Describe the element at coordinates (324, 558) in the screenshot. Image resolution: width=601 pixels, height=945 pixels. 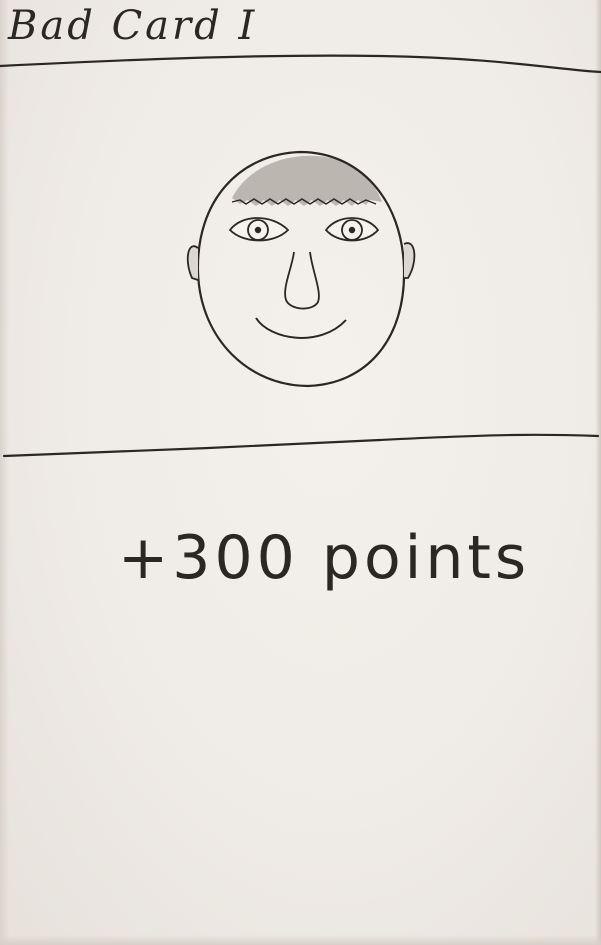
I see `points-value: +300 points` at that location.